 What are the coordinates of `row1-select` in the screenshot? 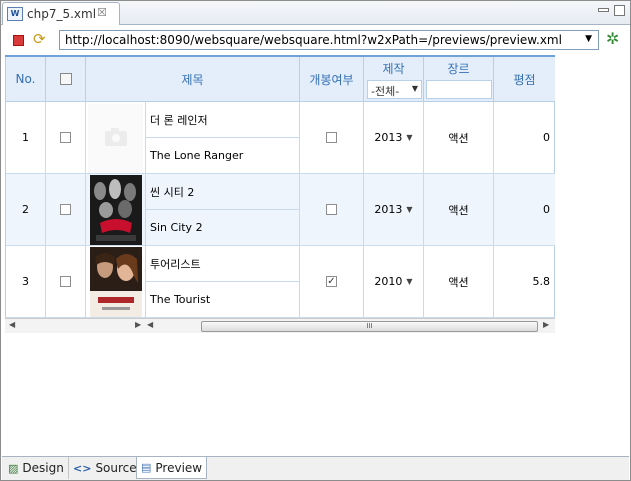 It's located at (66, 138).